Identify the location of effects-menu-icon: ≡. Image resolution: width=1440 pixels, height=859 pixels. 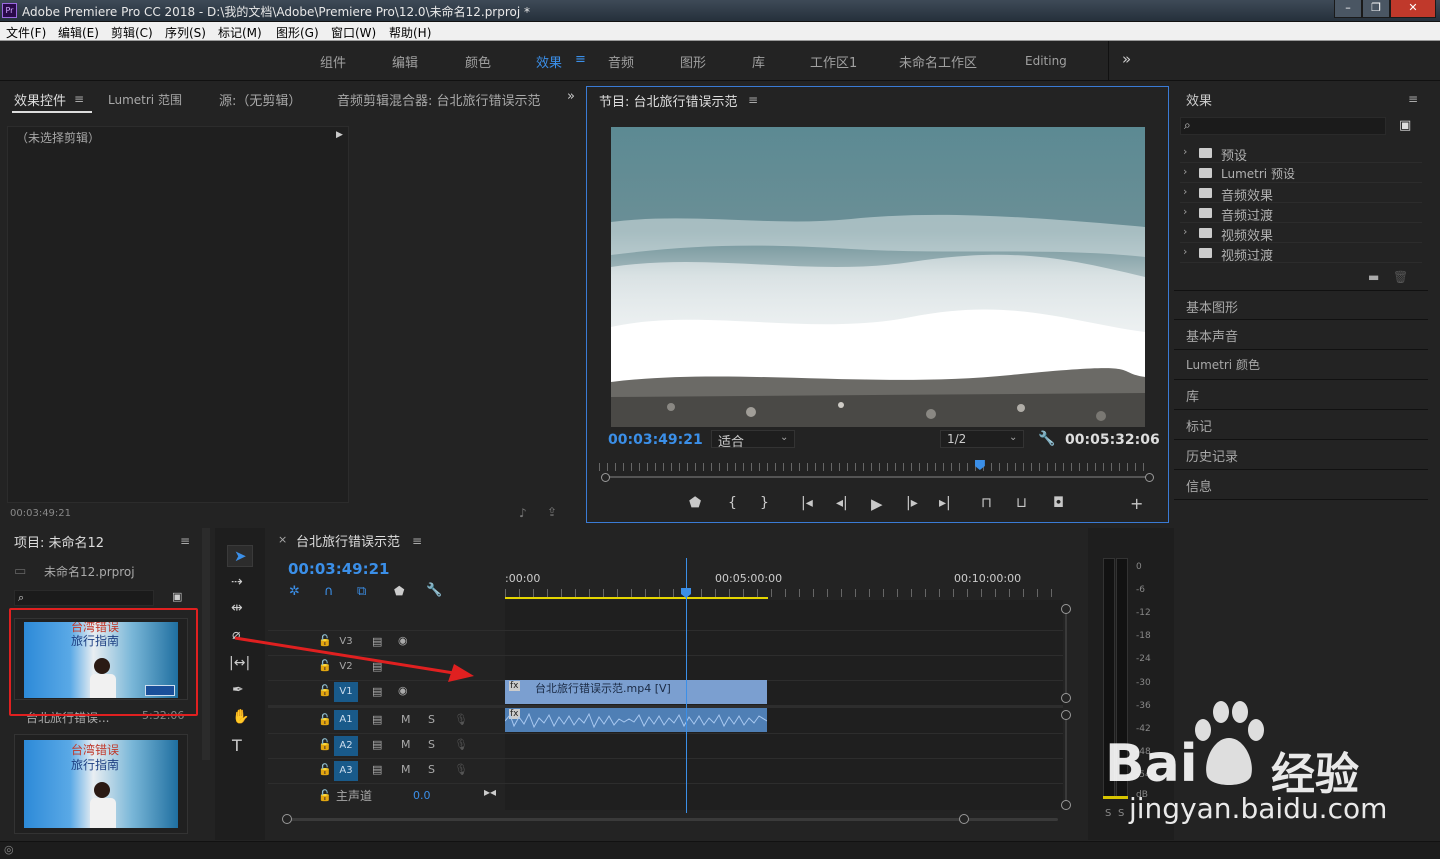
(1413, 99).